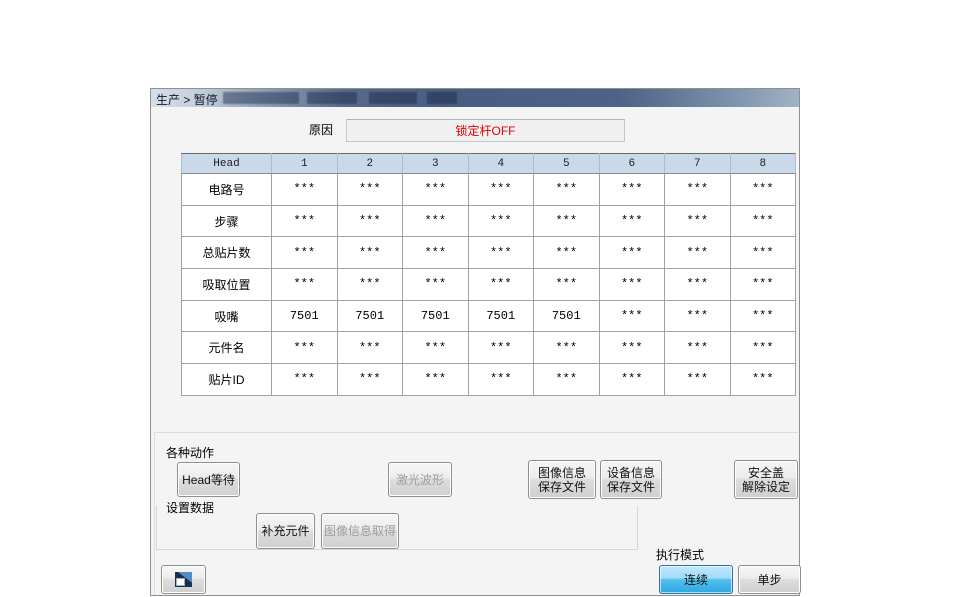 The height and width of the screenshot is (597, 970). Describe the element at coordinates (435, 163) in the screenshot. I see `table-header-cell: 3` at that location.